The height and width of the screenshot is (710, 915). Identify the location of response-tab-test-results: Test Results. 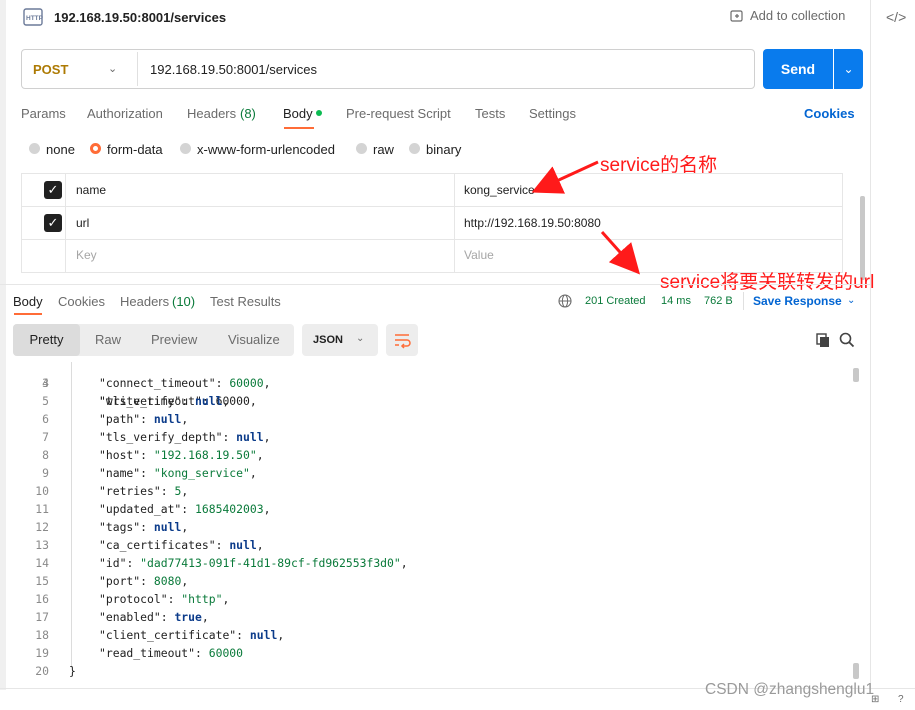
(245, 301).